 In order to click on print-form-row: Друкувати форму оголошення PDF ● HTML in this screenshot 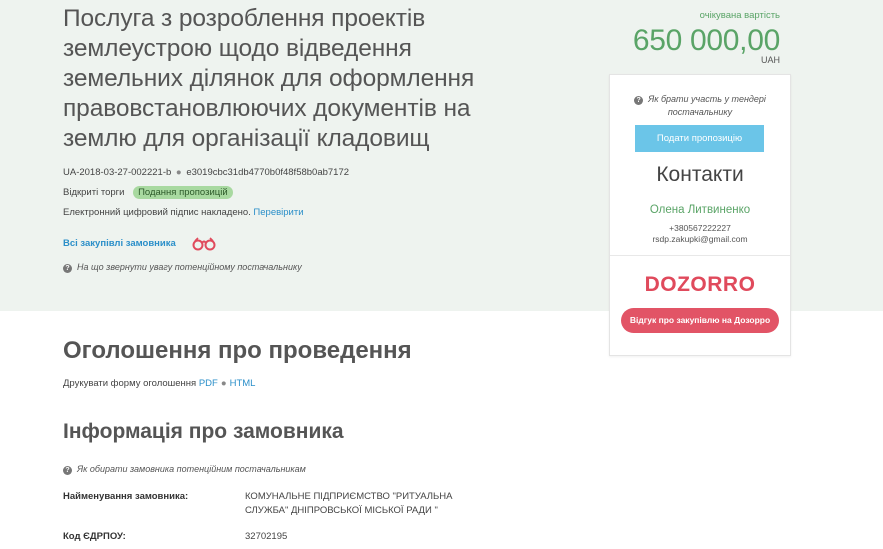, I will do `click(159, 383)`.